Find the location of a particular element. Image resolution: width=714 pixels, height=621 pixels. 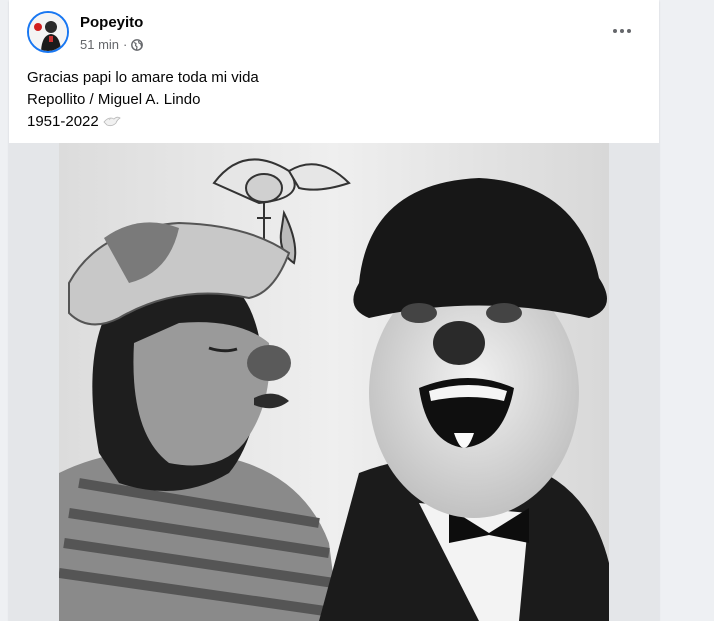

post-text-line: Repollito / Miguel A. Lindo is located at coordinates (114, 99).